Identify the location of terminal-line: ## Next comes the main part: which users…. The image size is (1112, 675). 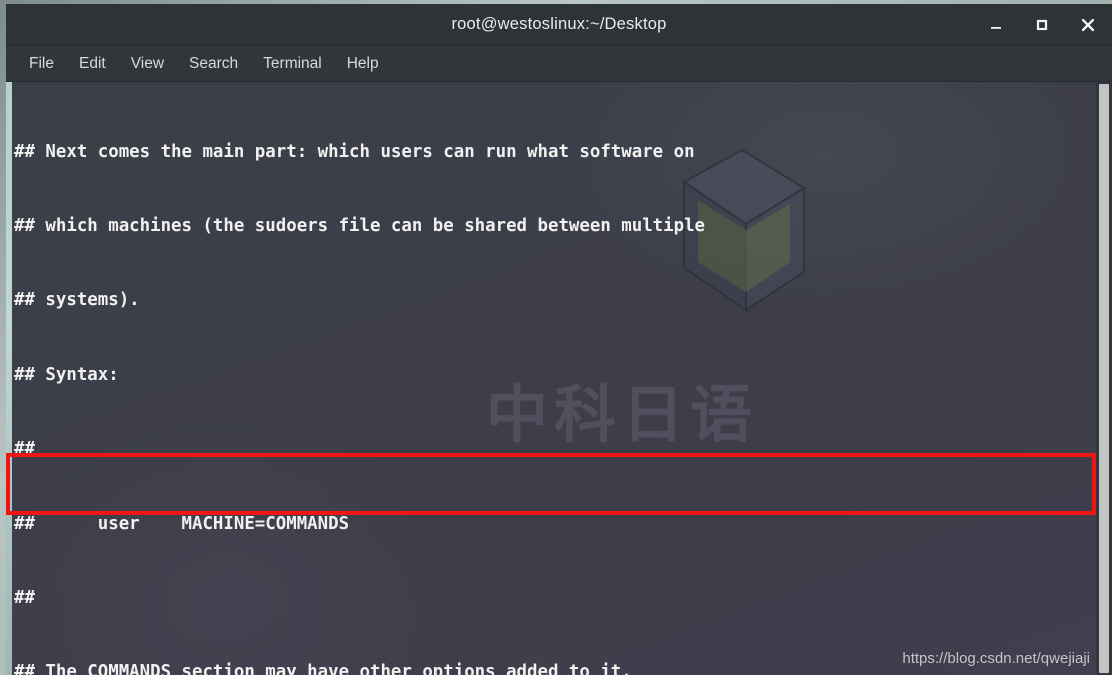
(354, 151).